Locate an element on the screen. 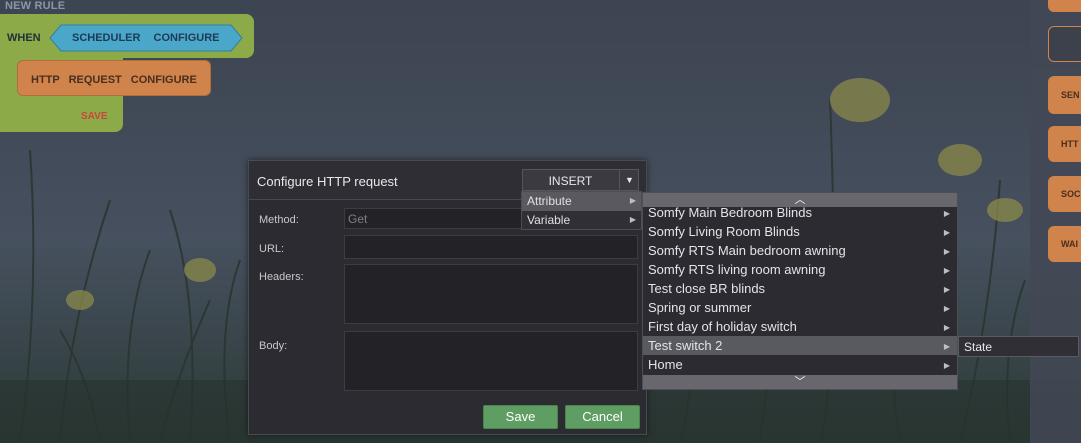  headers-label: Headers: is located at coordinates (281, 277).